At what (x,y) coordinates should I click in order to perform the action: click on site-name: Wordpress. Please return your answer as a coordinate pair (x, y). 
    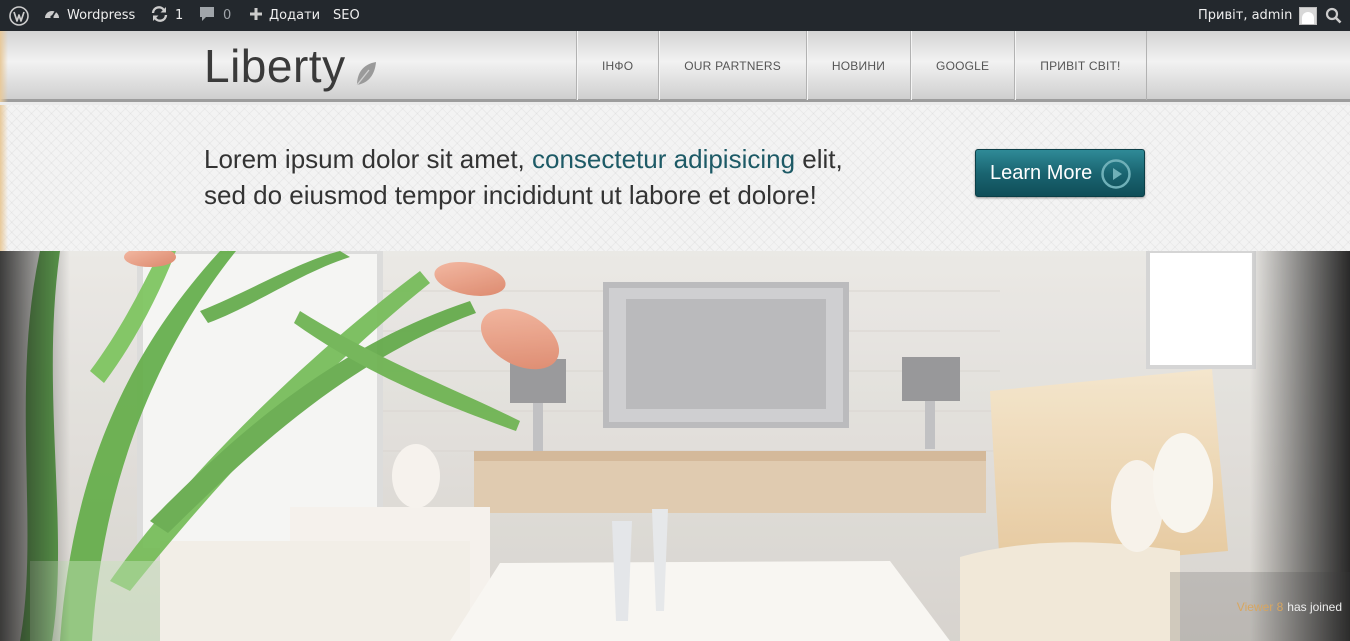
    Looking at the image, I should click on (101, 15).